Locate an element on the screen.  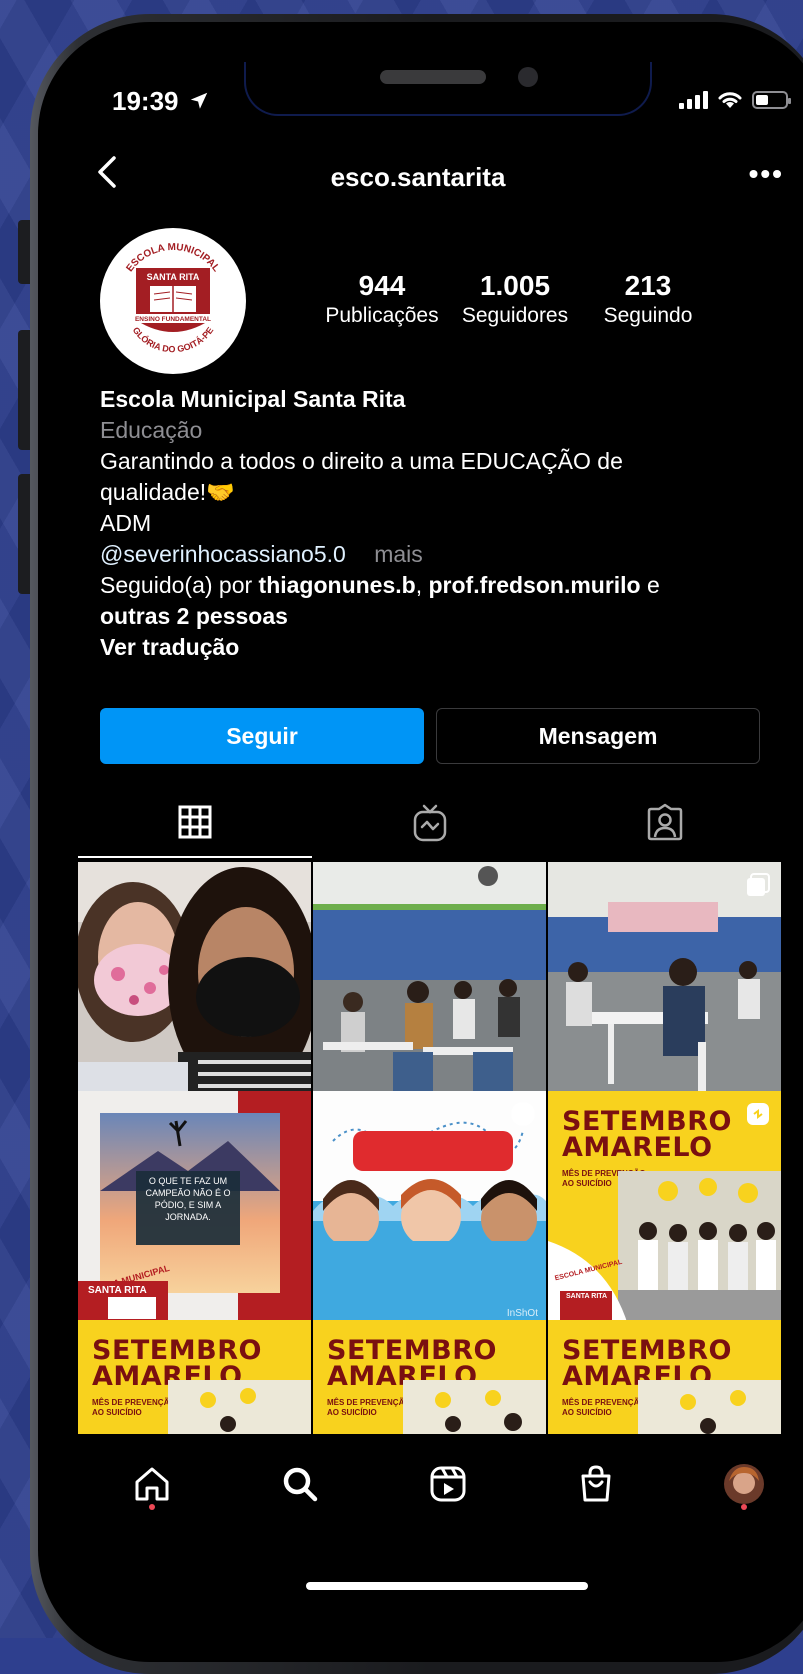
nav-shop is located at coordinates (596, 1484).